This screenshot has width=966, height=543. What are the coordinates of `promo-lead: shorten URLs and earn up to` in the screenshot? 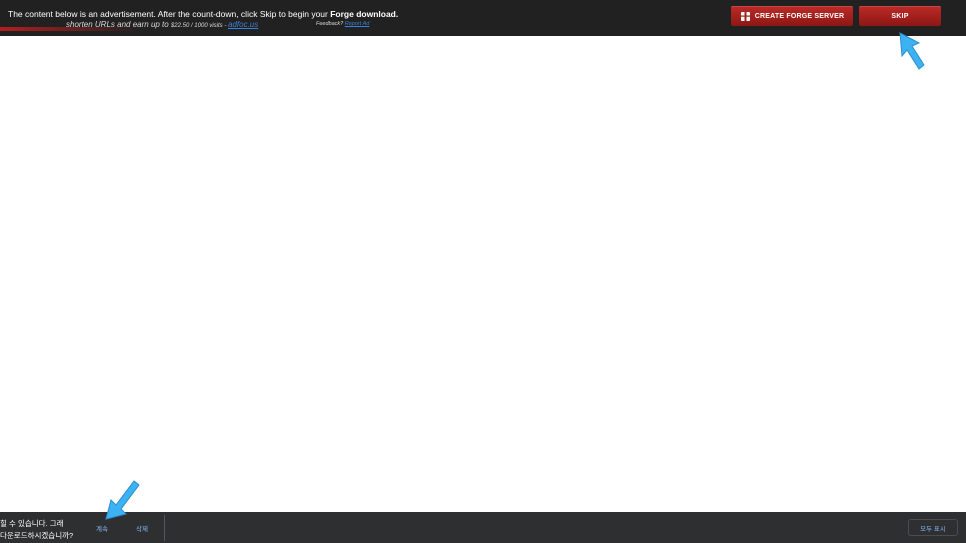 It's located at (118, 24).